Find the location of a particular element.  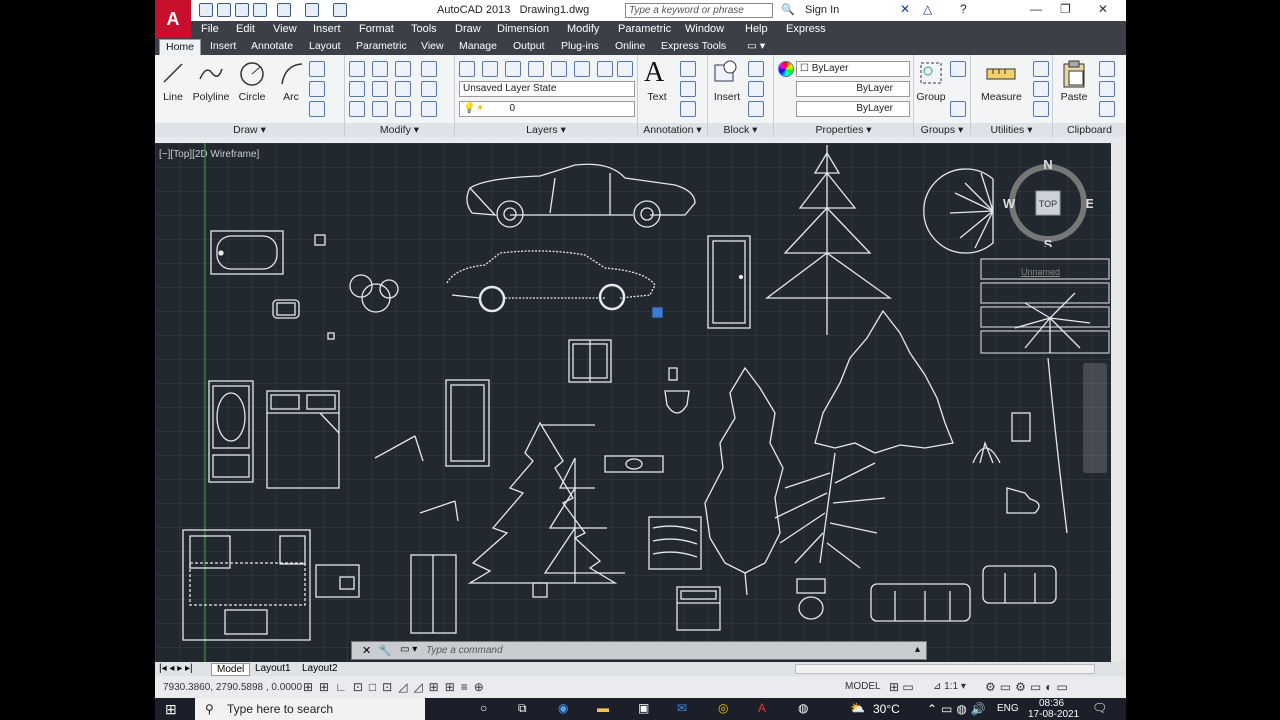

quick-select-icon is located at coordinates (1041, 89).